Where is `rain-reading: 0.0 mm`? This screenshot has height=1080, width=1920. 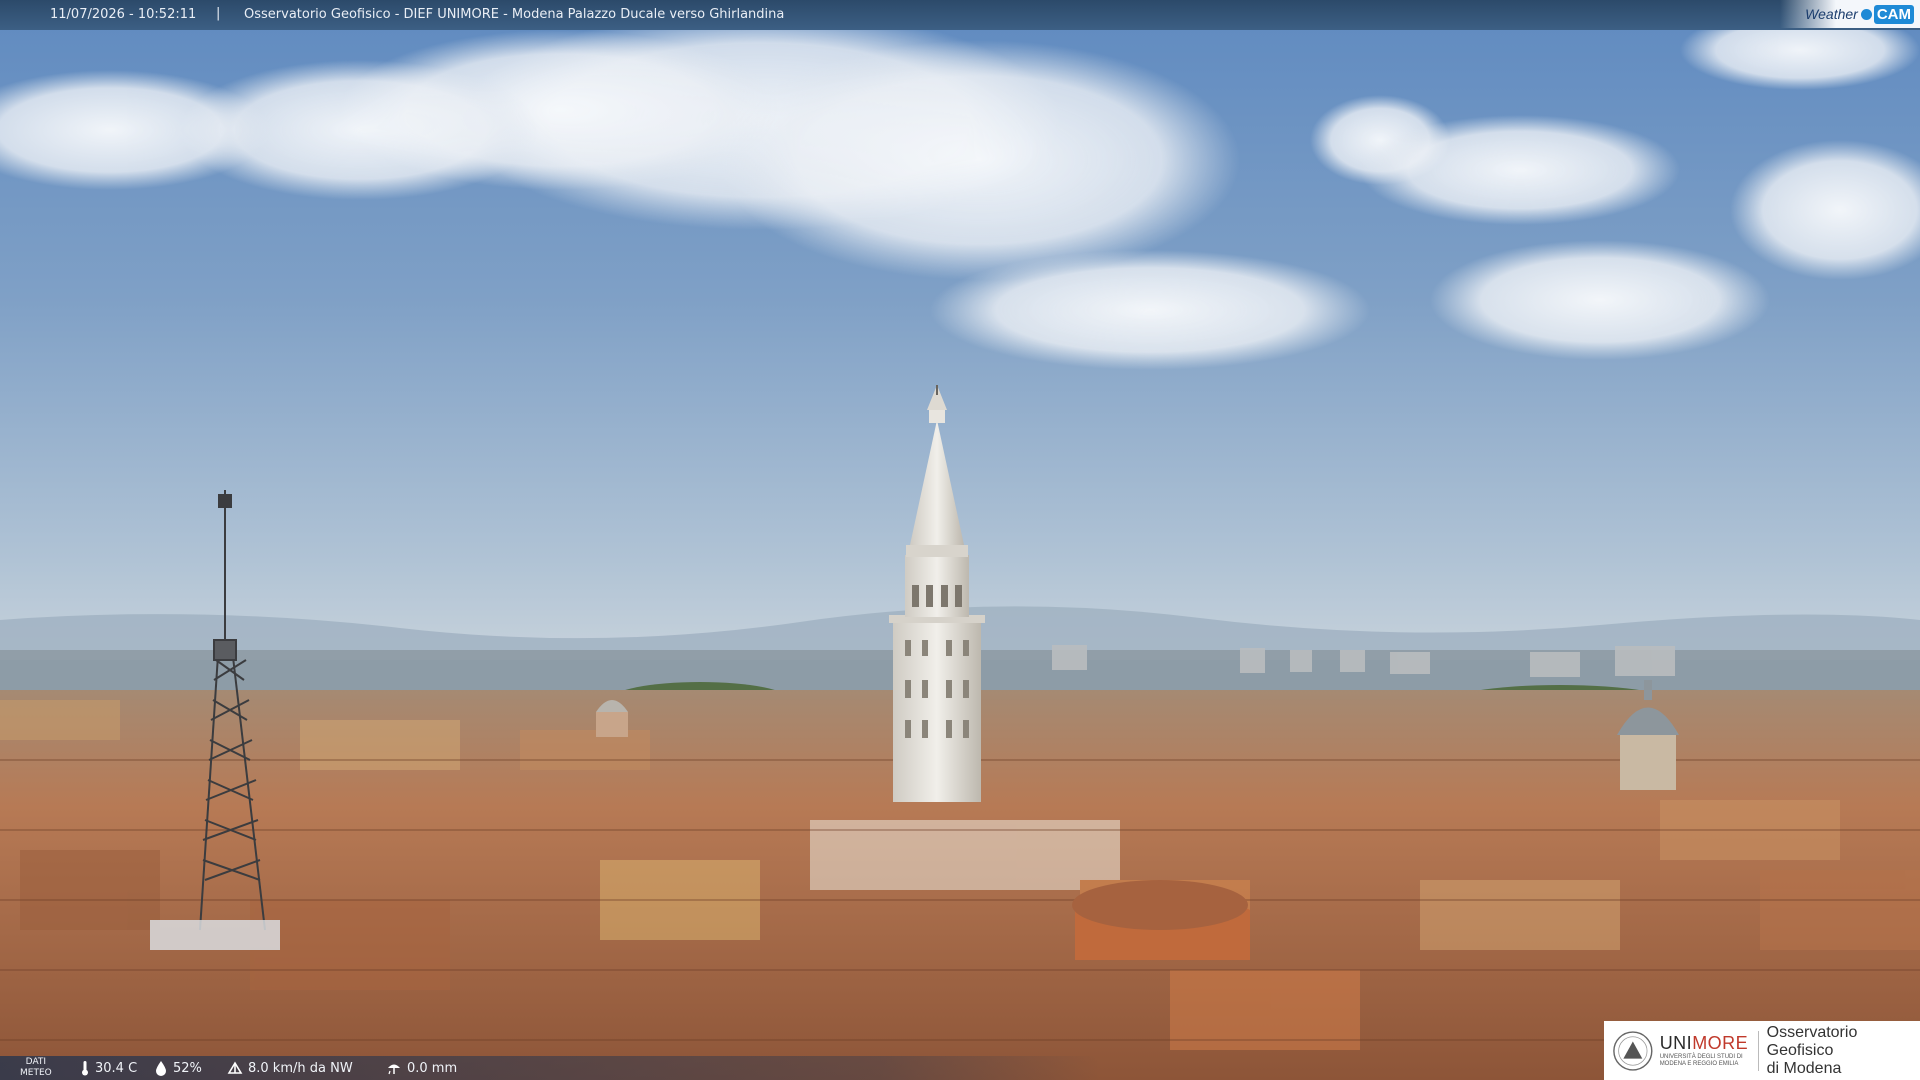 rain-reading: 0.0 mm is located at coordinates (421, 1068).